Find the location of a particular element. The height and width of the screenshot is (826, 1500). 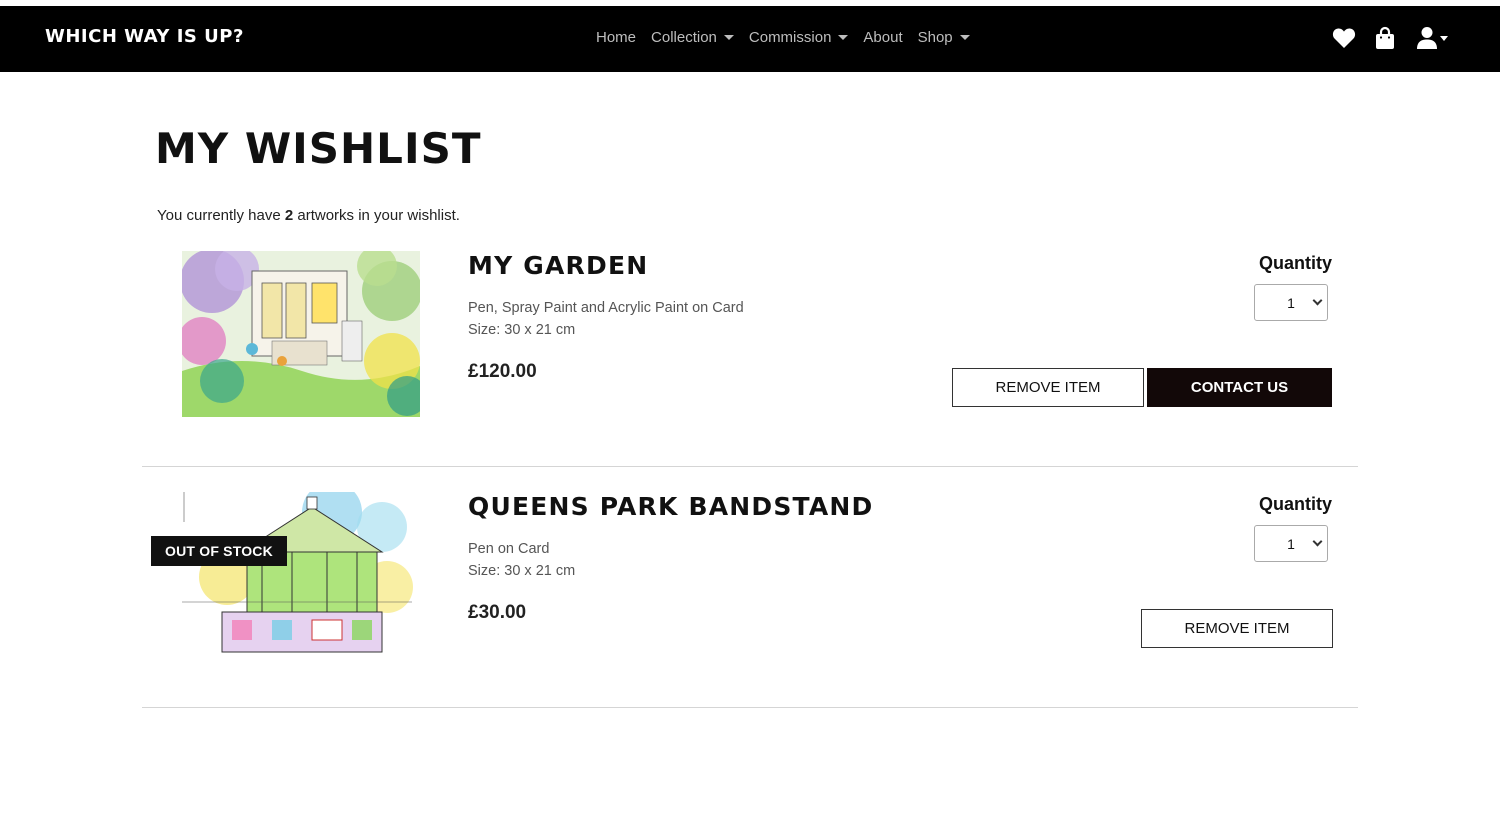

user-icon is located at coordinates (1427, 38).